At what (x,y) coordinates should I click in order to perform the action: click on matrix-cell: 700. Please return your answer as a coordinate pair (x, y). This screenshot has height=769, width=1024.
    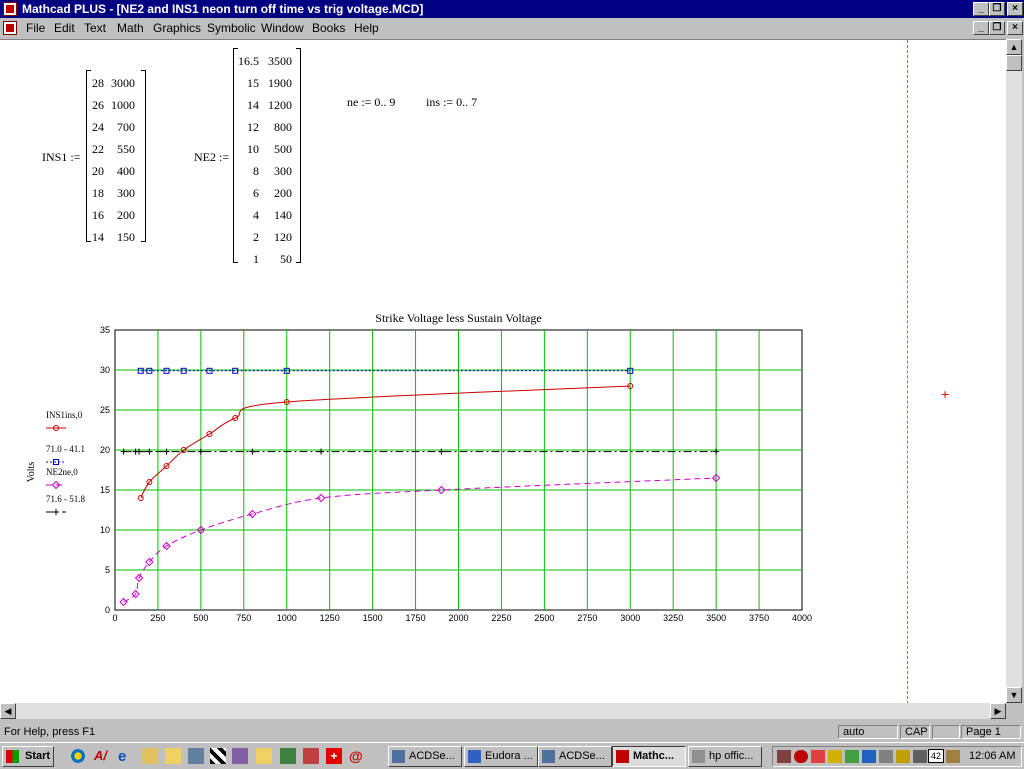
    Looking at the image, I should click on (126, 127).